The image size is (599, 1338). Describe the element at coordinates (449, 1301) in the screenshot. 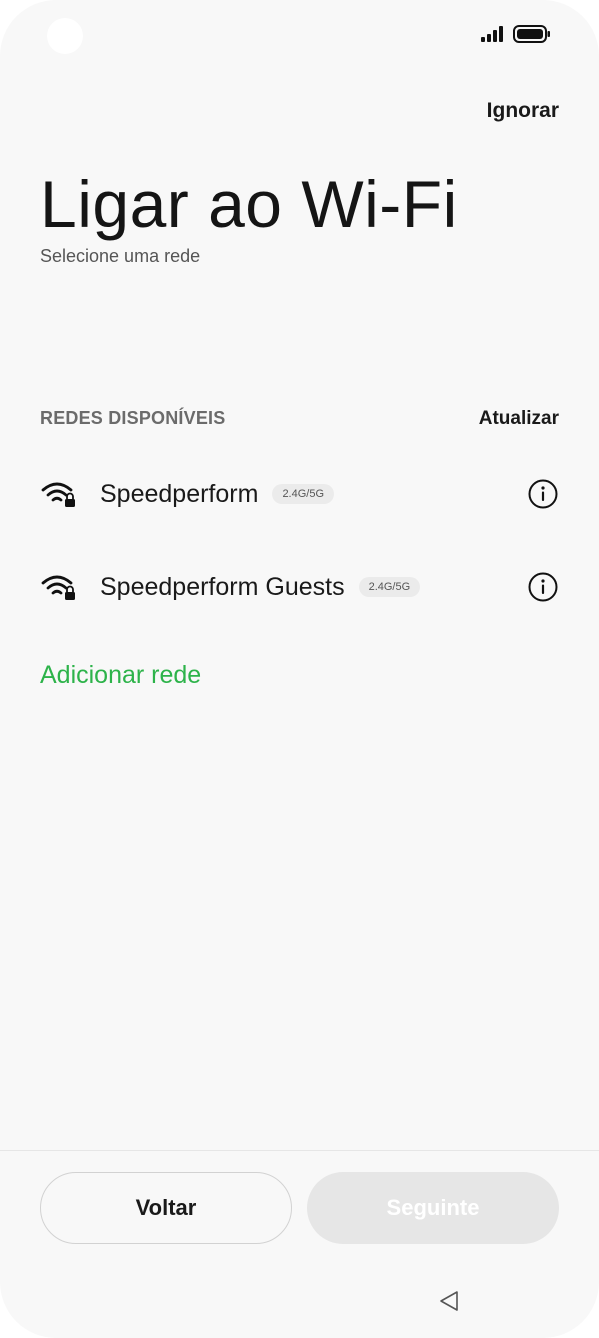

I see `nav-back-icon` at that location.